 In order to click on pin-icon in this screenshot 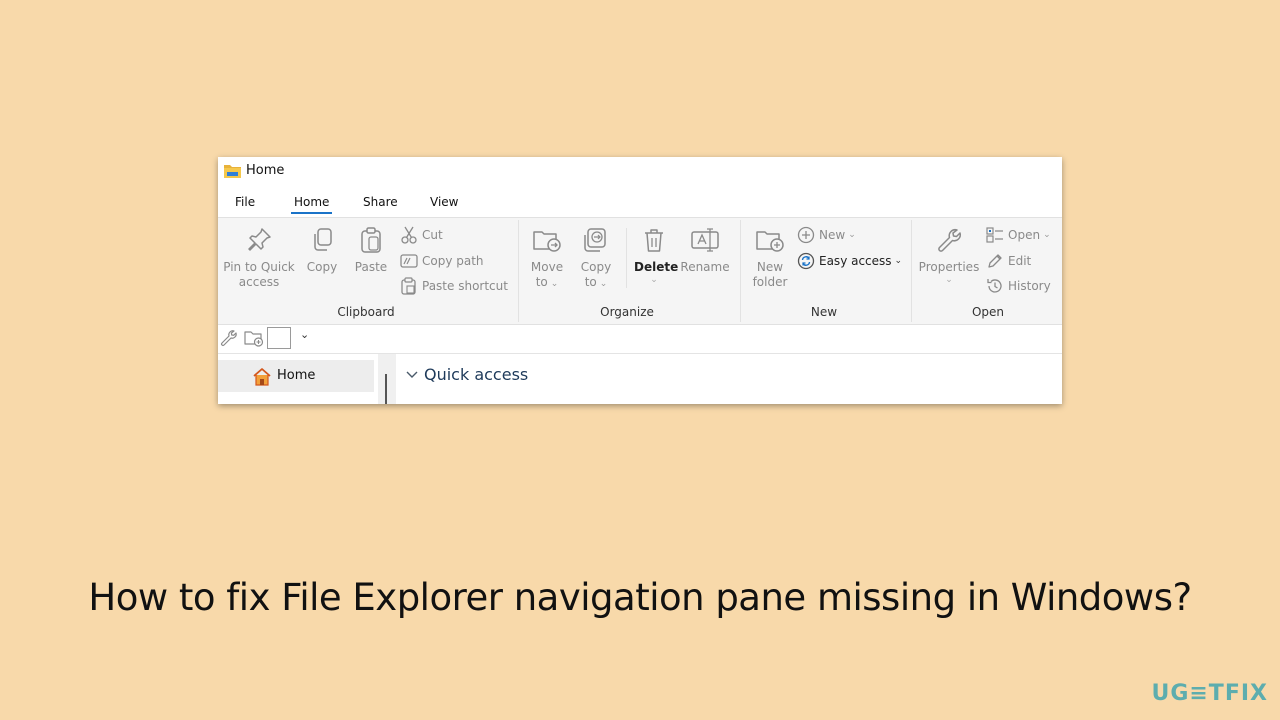, I will do `click(259, 239)`.